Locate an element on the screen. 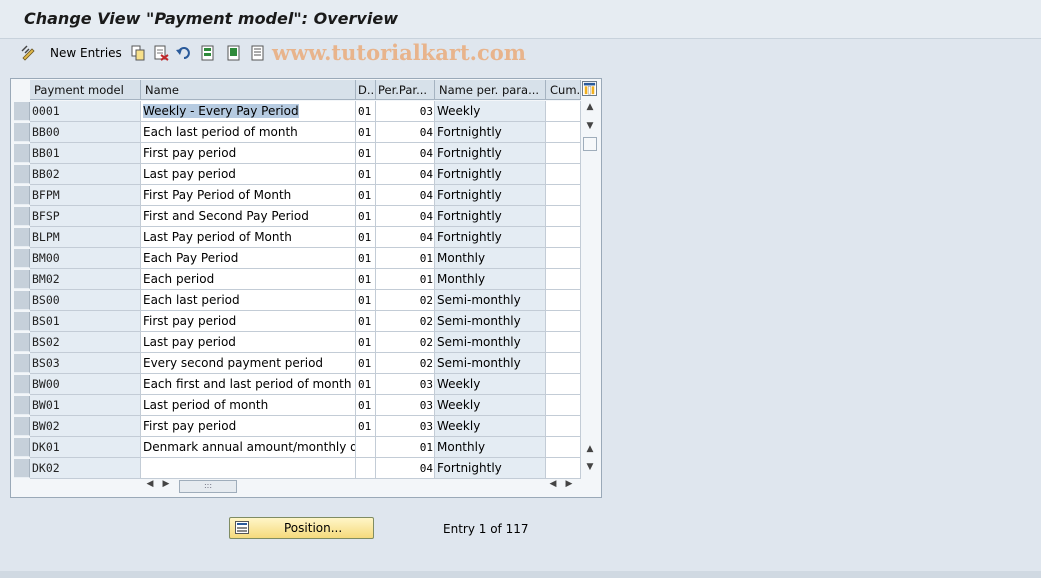 The height and width of the screenshot is (578, 1041). payment-model-cell: BM02 is located at coordinates (85, 279).